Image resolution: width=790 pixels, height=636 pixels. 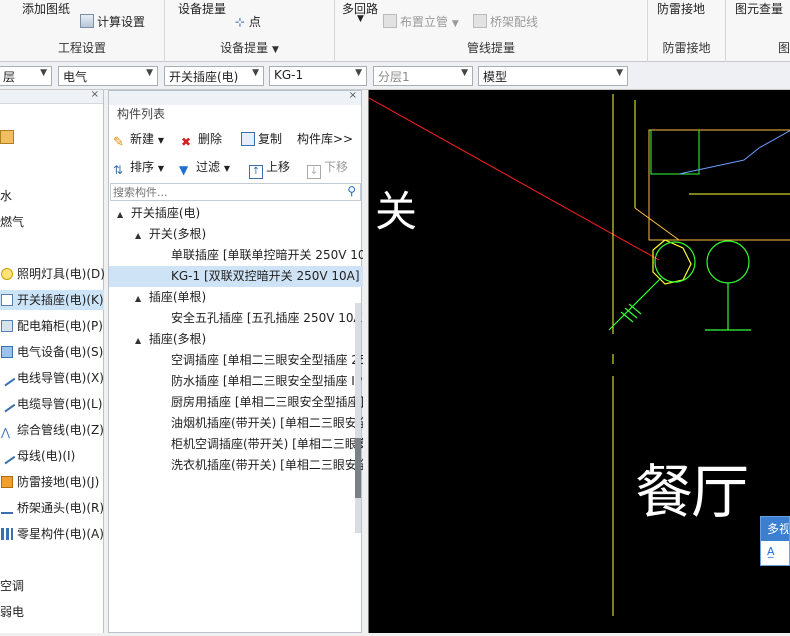 What do you see at coordinates (325, 138) in the screenshot?
I see `component-library-button: 构件库>>` at bounding box center [325, 138].